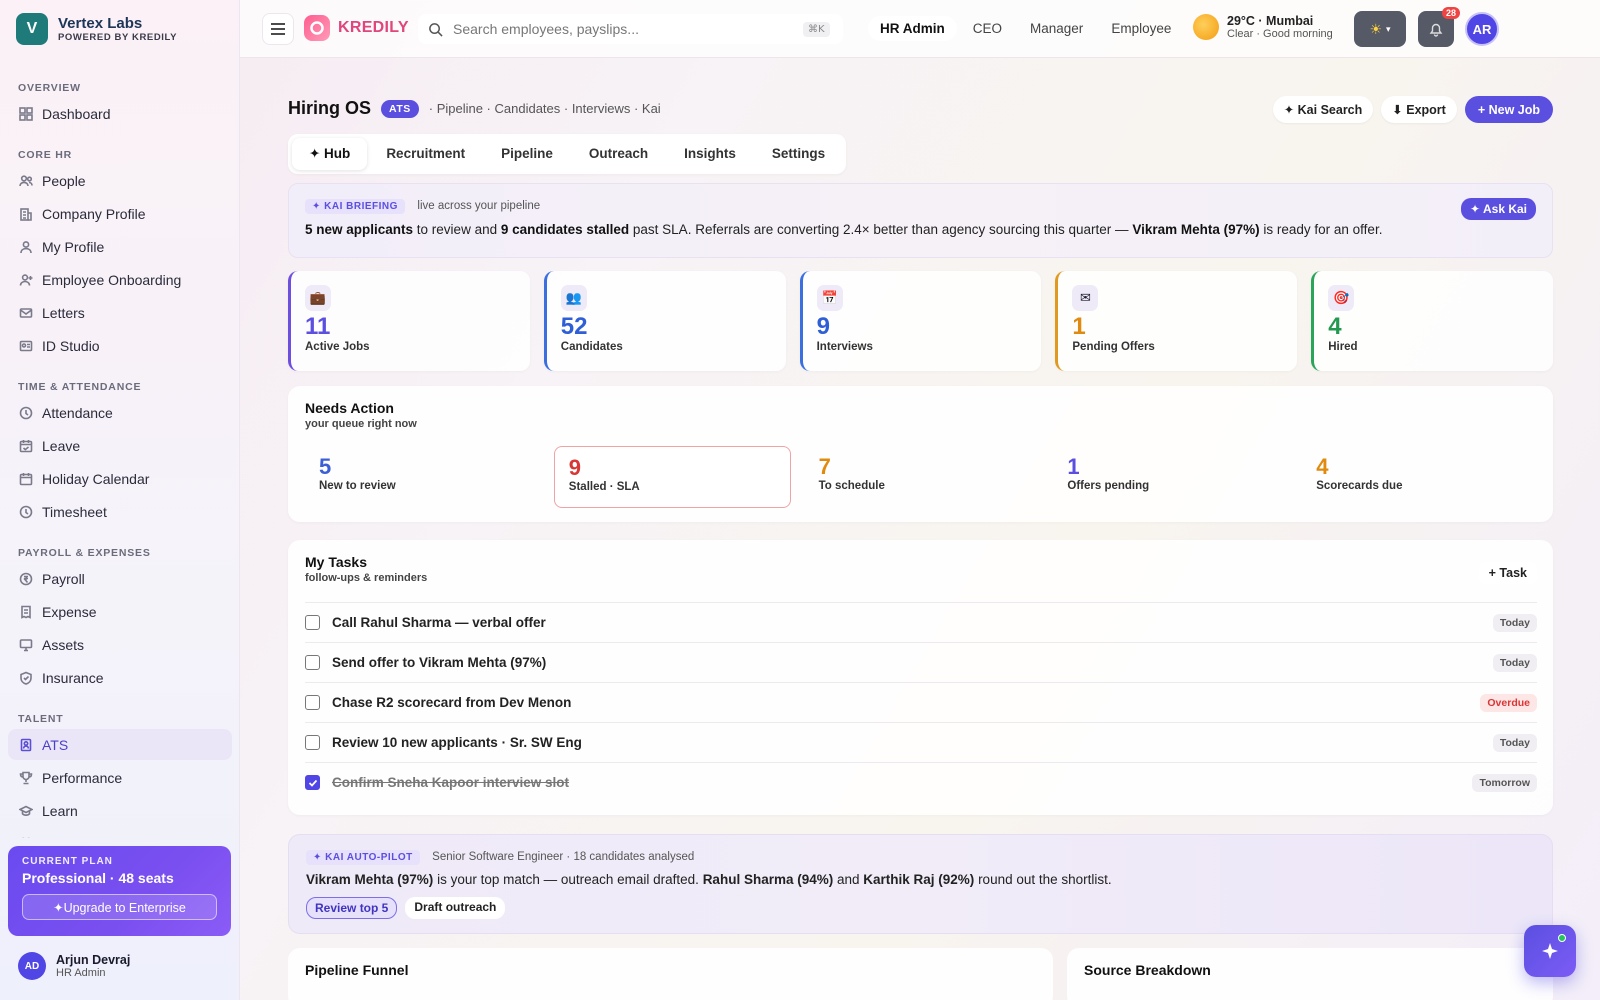 This screenshot has width=1600, height=1000. Describe the element at coordinates (74, 511) in the screenshot. I see `sidebar-item-label: Timesheet` at that location.